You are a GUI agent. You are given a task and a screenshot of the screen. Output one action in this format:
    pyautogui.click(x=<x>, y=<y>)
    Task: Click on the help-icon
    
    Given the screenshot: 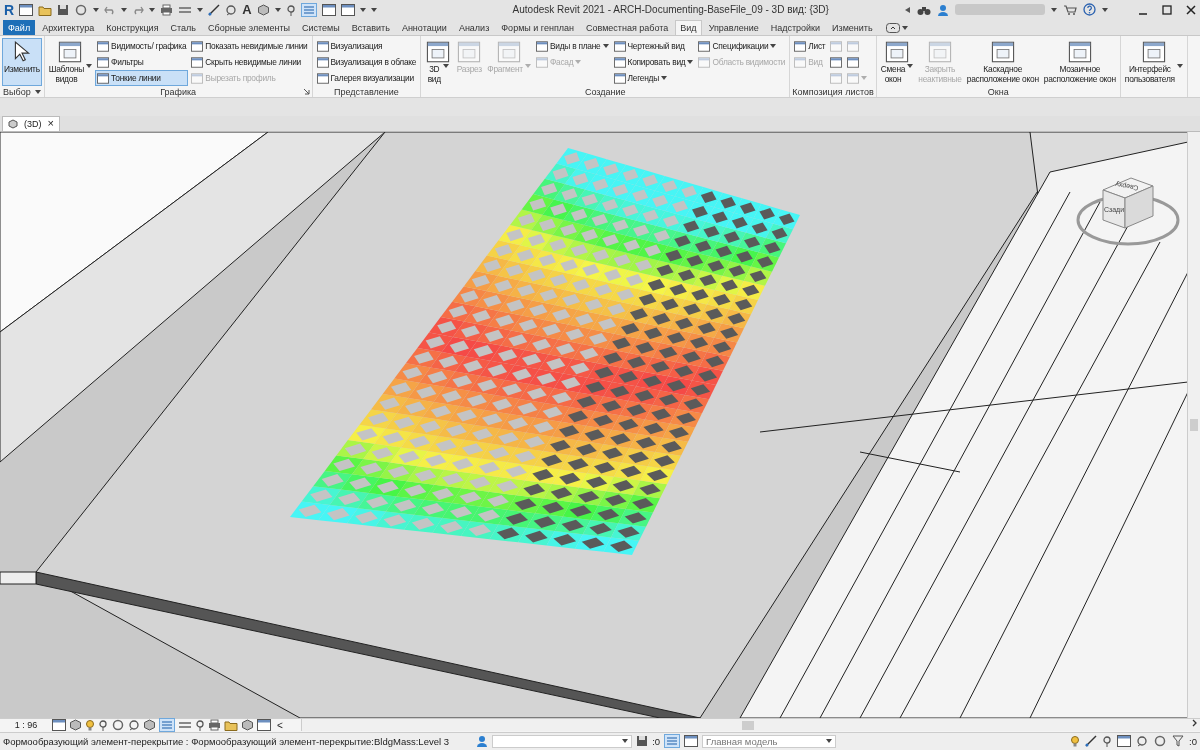 What is the action you would take?
    pyautogui.click(x=1089, y=10)
    